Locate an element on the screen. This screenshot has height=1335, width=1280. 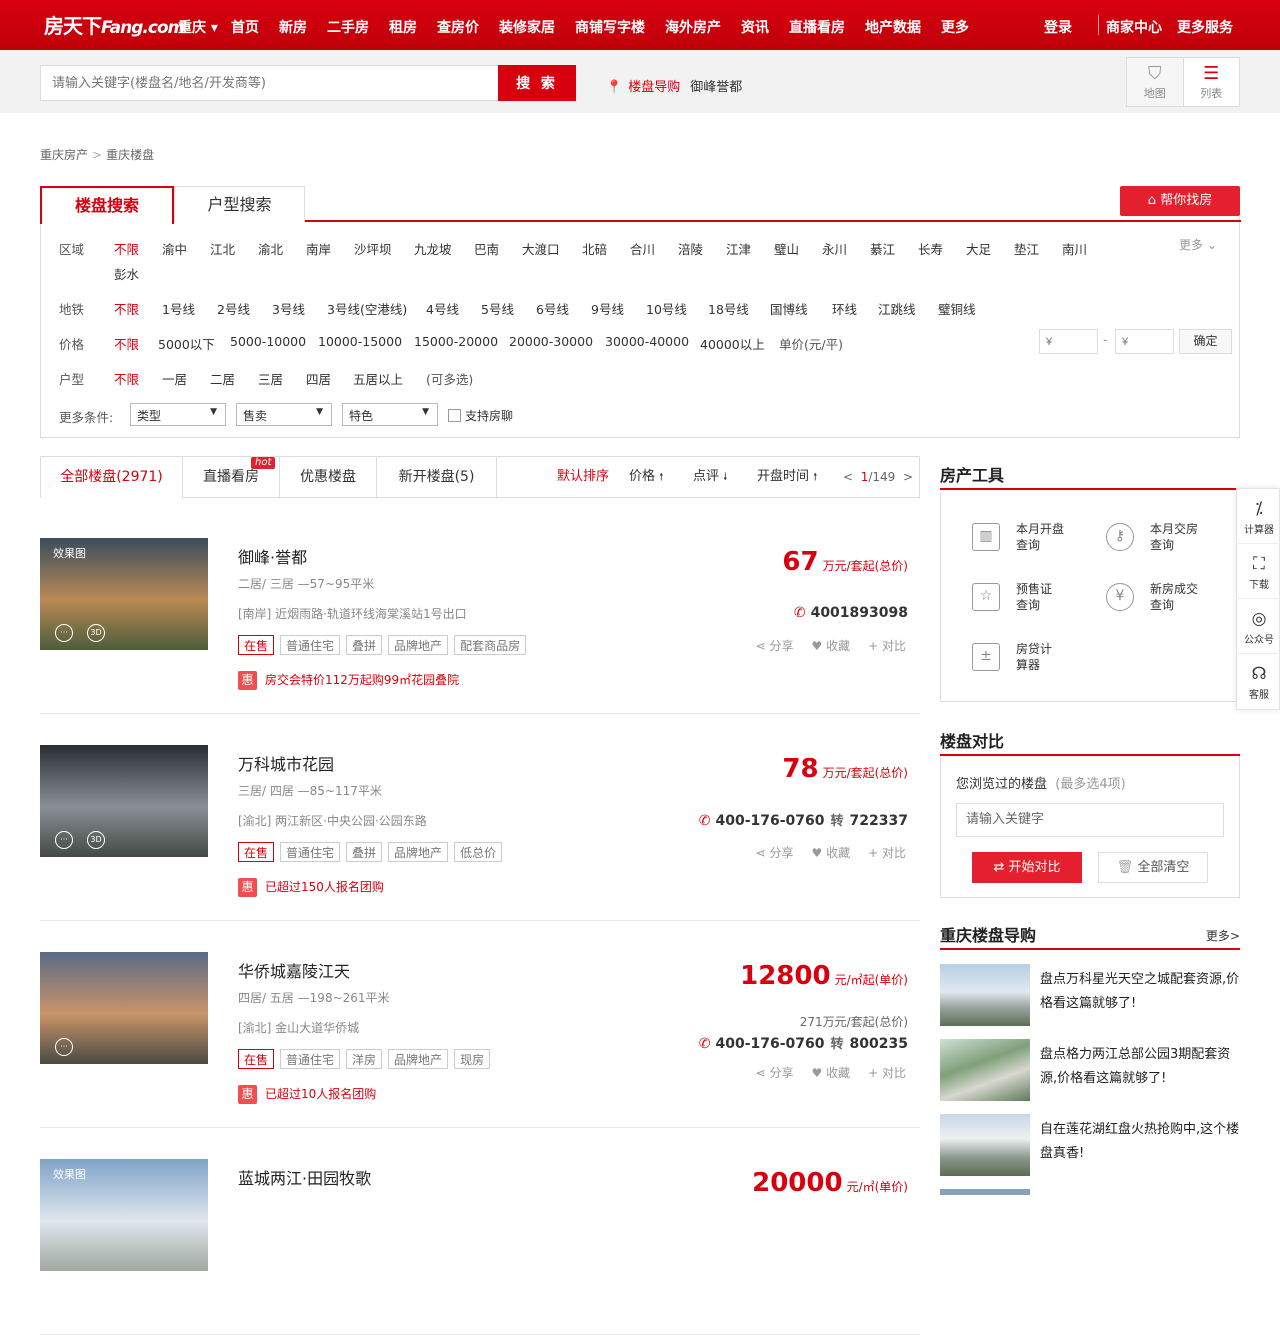
filter-option: 4号线 is located at coordinates (442, 308).